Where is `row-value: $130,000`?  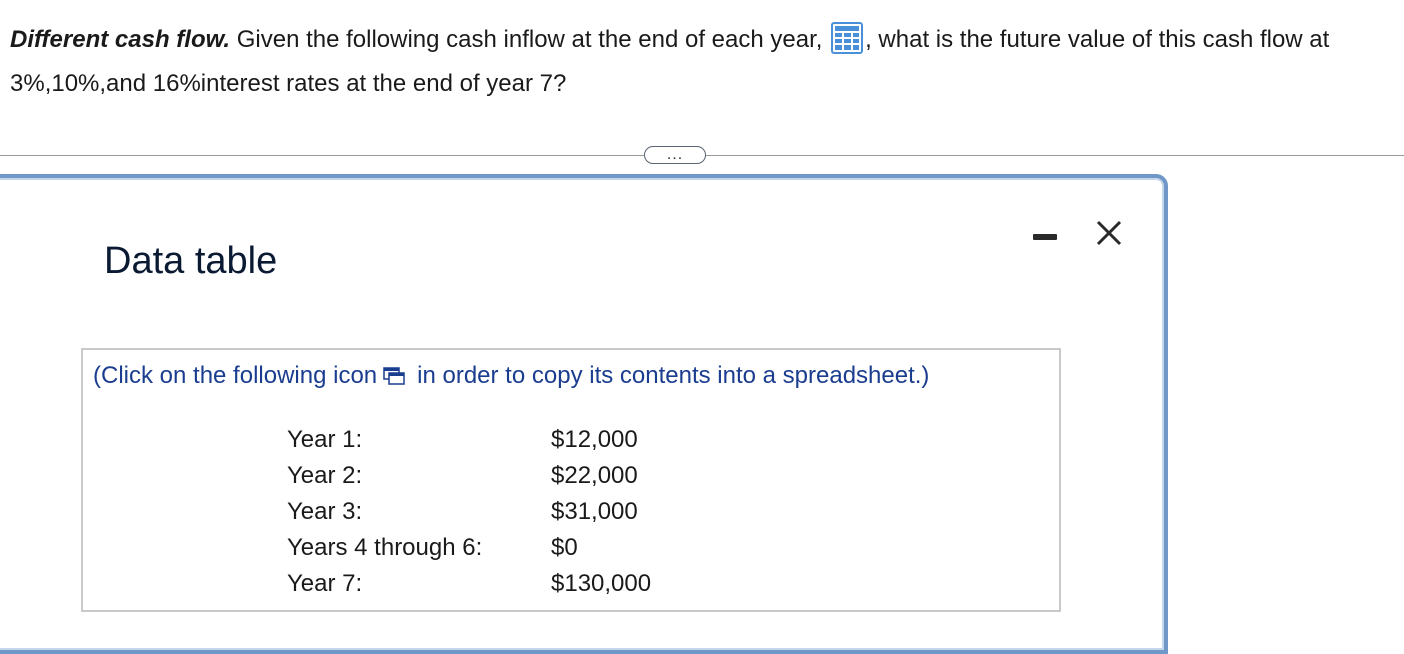 row-value: $130,000 is located at coordinates (601, 583).